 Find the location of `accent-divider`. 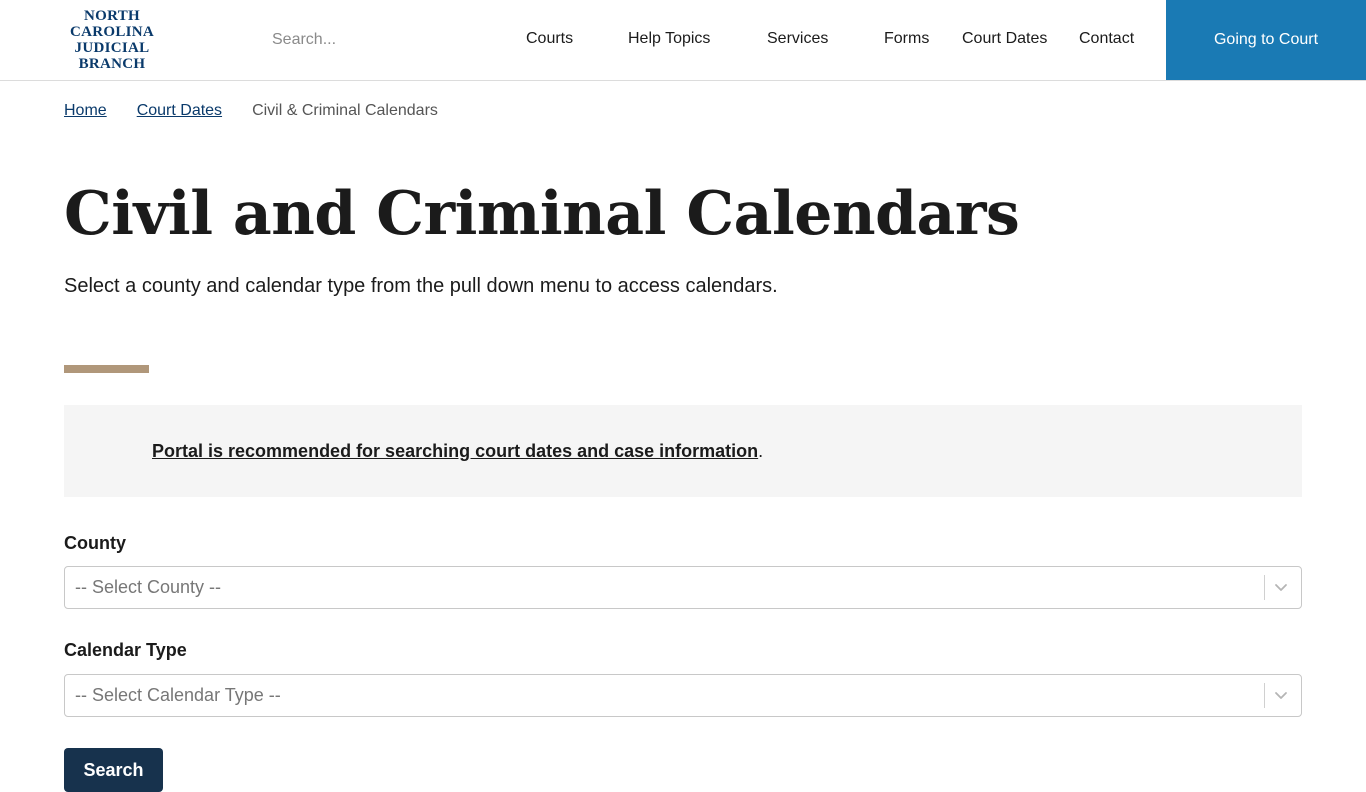

accent-divider is located at coordinates (106, 369).